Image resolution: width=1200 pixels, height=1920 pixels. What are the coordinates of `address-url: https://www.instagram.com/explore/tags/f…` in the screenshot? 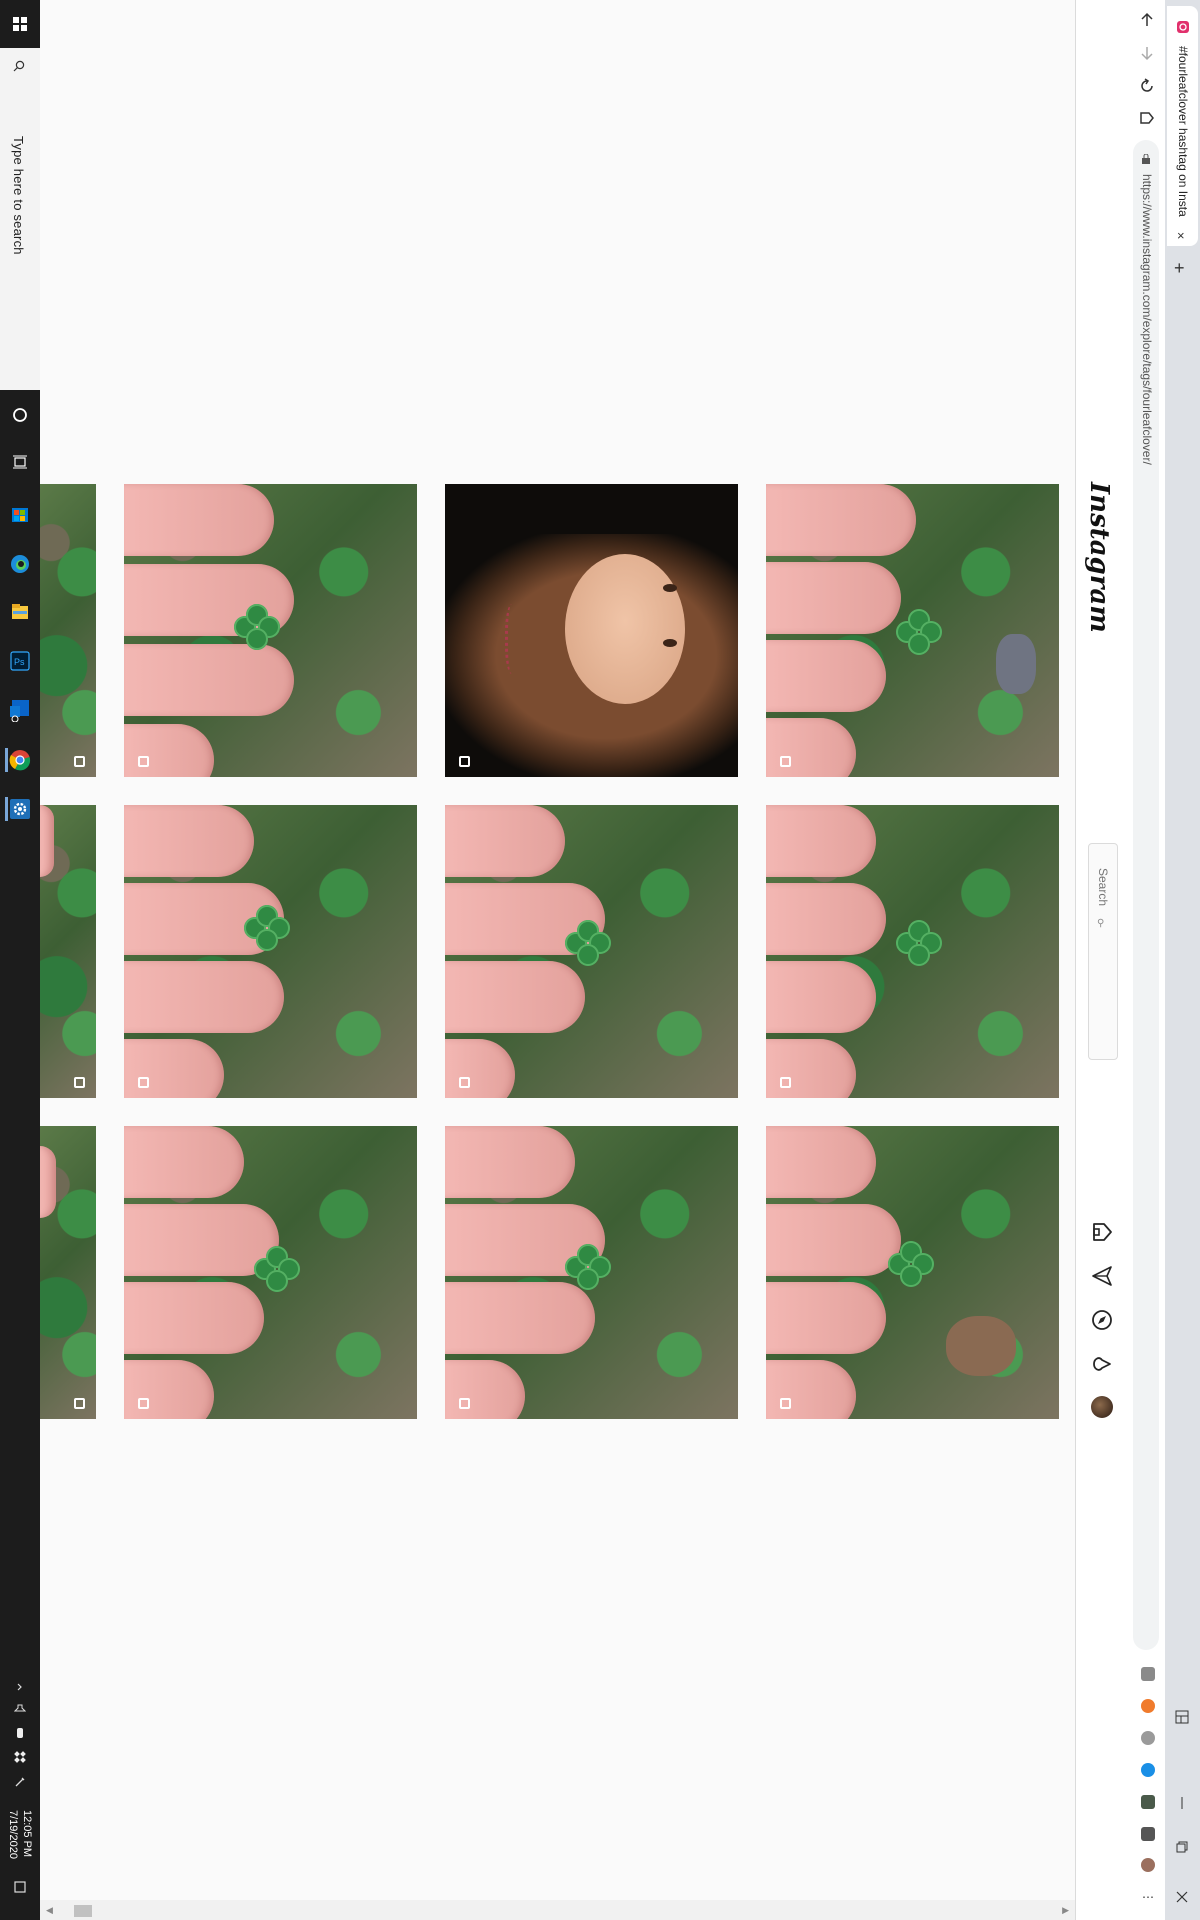 It's located at (1147, 319).